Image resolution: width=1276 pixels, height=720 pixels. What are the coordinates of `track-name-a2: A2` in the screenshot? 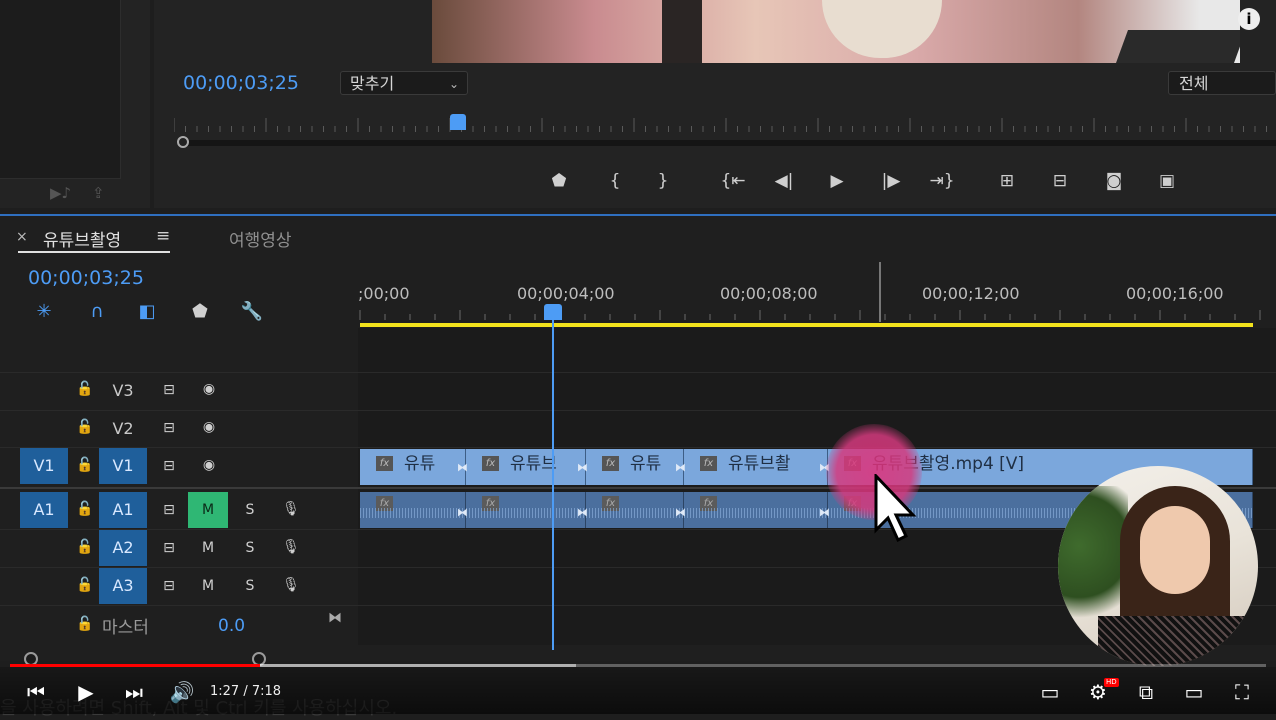 It's located at (123, 548).